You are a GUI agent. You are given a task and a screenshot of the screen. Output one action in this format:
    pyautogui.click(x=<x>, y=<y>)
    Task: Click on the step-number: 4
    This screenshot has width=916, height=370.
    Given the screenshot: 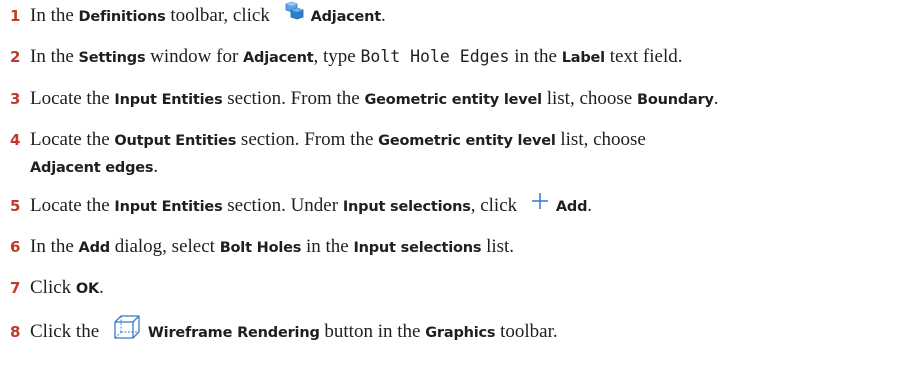 What is the action you would take?
    pyautogui.click(x=15, y=140)
    